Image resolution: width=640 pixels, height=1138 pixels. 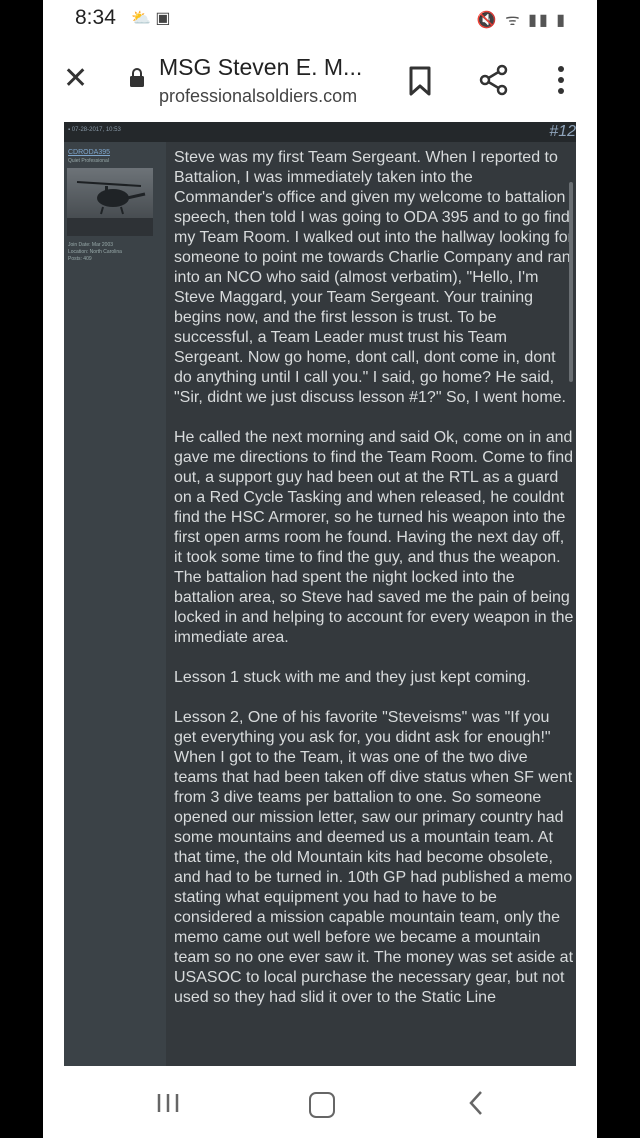 I want to click on status-bar: 8:34 ⛅ ▣ 🔇 ᯤ ▮▮ ▮, so click(x=320, y=20).